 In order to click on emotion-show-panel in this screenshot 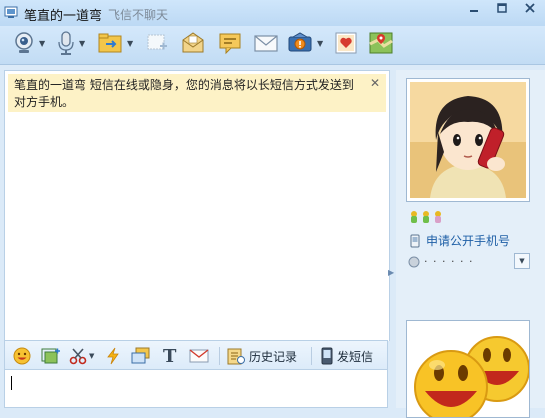, I will do `click(468, 369)`.